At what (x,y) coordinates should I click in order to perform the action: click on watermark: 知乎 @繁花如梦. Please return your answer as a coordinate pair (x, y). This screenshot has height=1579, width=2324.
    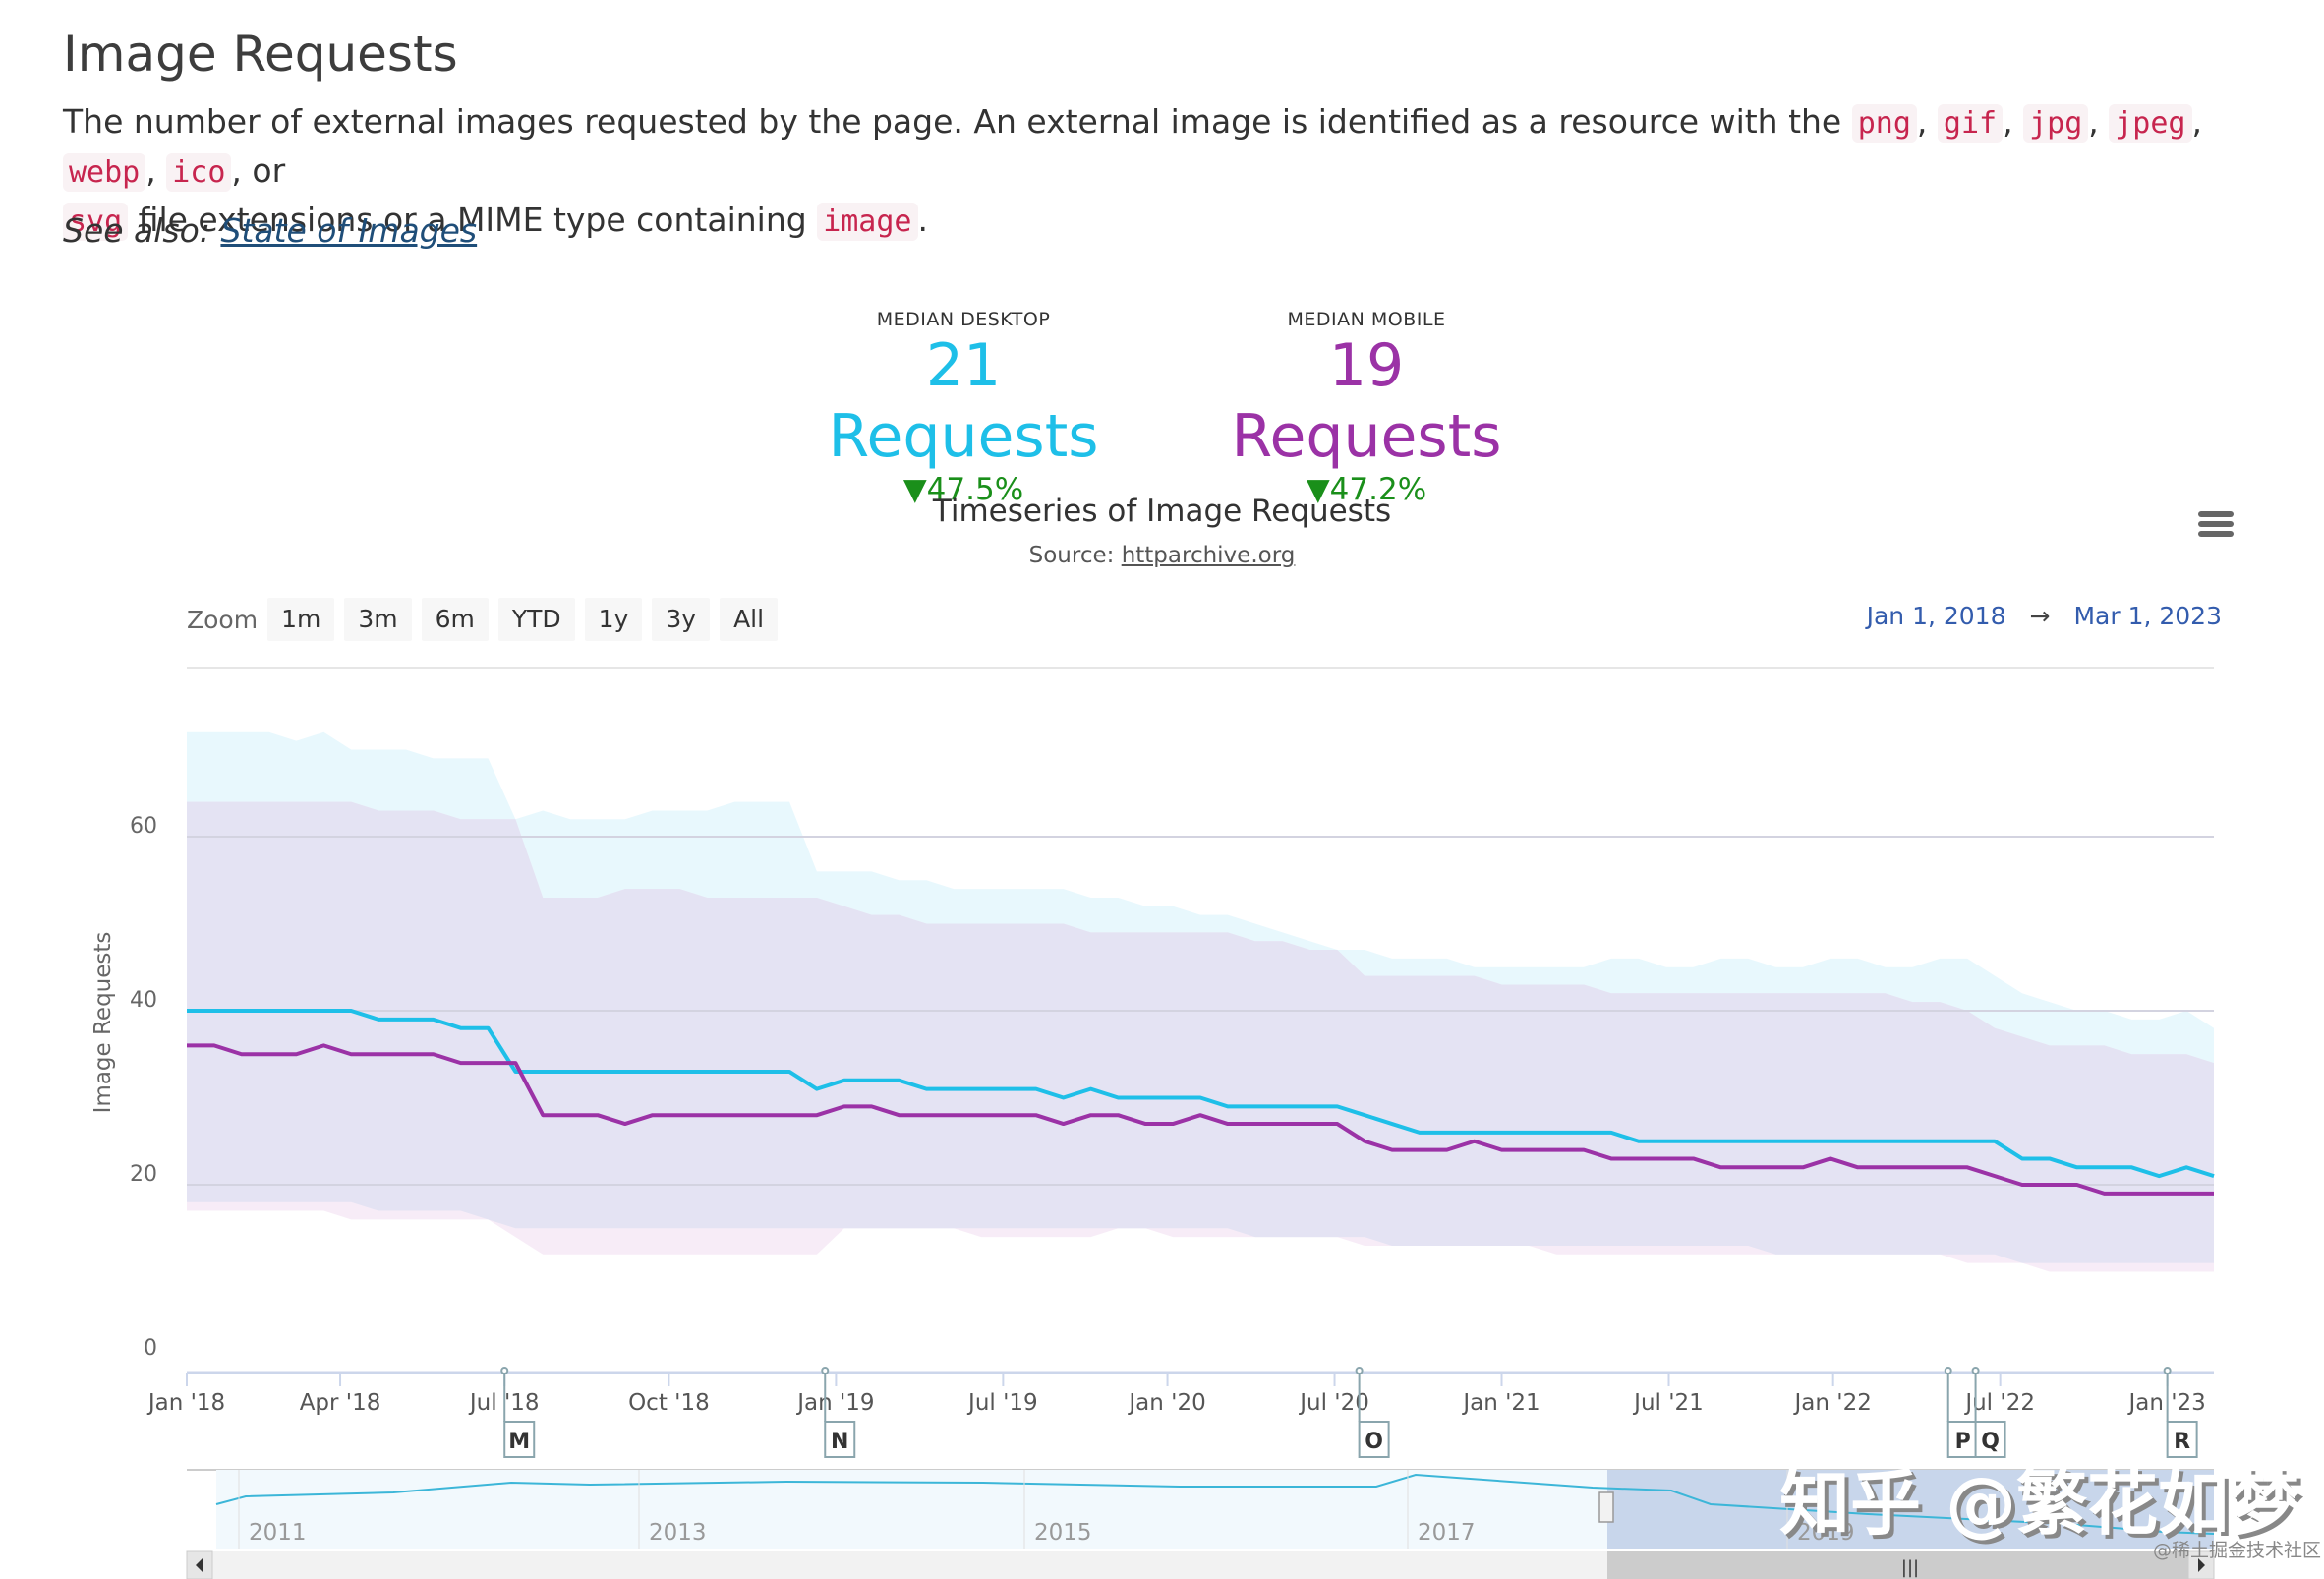
    Looking at the image, I should click on (2039, 1503).